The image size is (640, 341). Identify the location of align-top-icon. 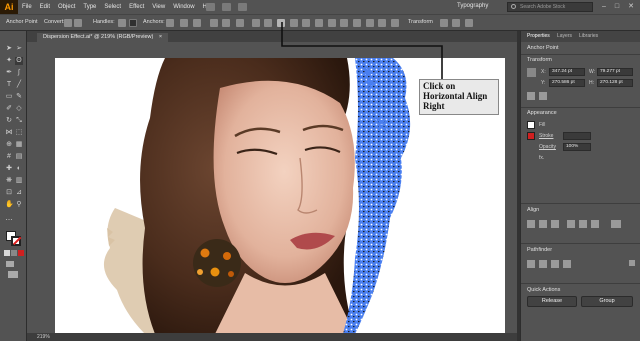
(571, 224).